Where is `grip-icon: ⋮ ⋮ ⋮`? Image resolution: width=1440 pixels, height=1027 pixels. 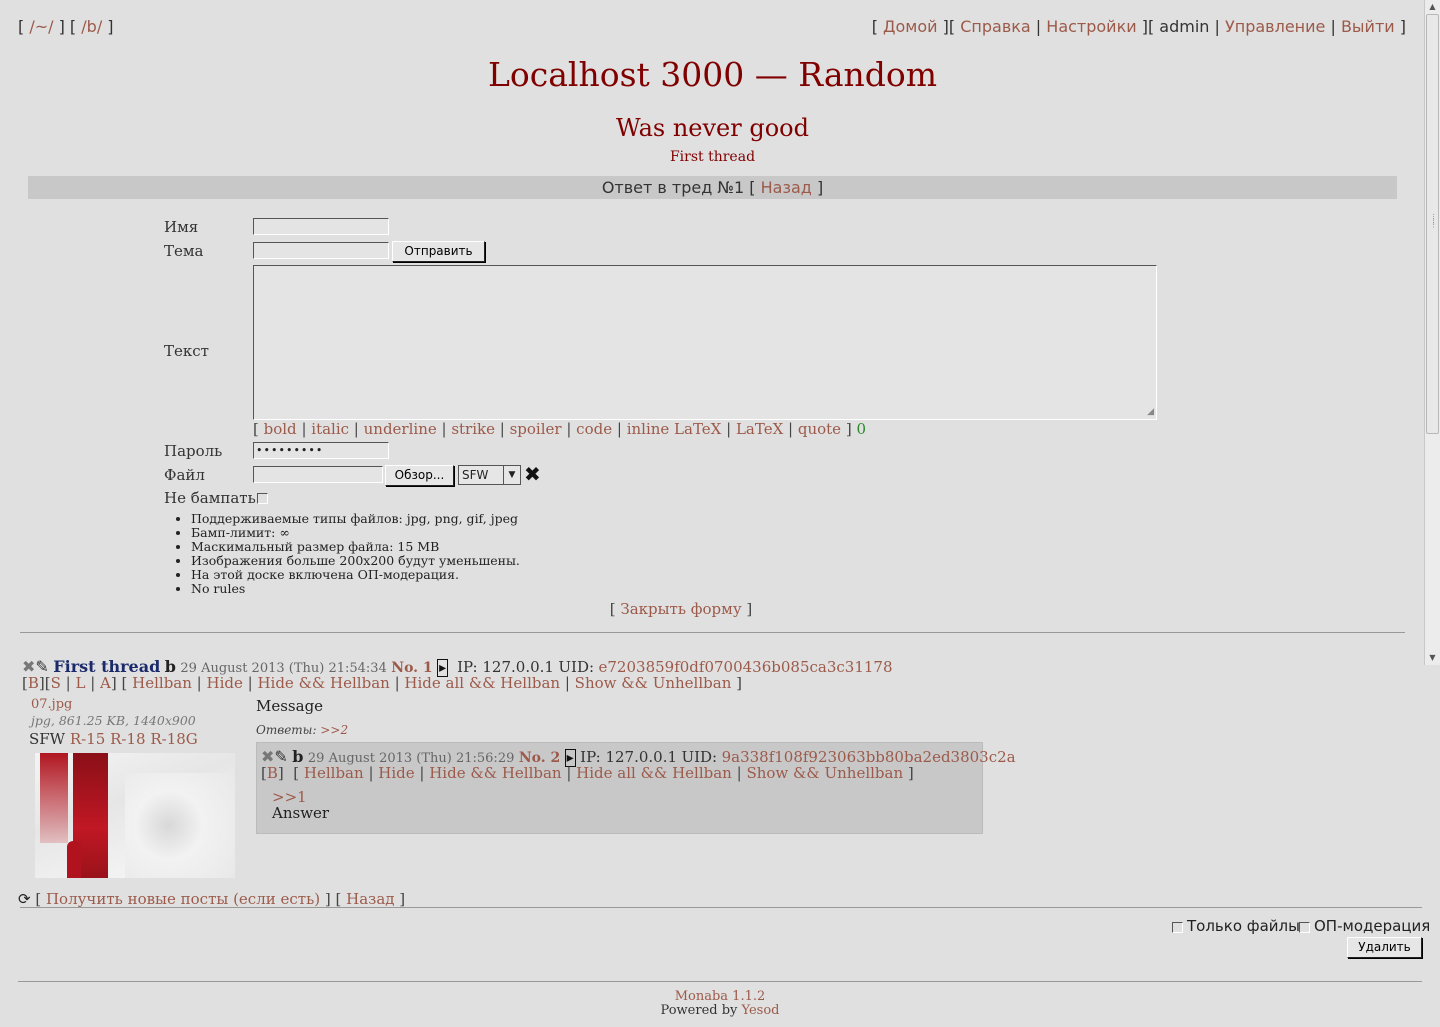
grip-icon: ⋮ ⋮ ⋮ is located at coordinates (1433, 221).